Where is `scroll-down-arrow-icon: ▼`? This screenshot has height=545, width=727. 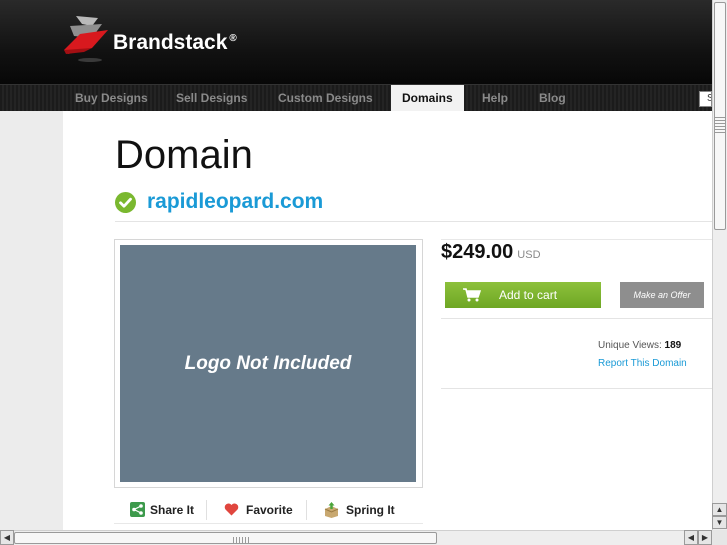
scroll-down-arrow-icon: ▼ is located at coordinates (719, 522).